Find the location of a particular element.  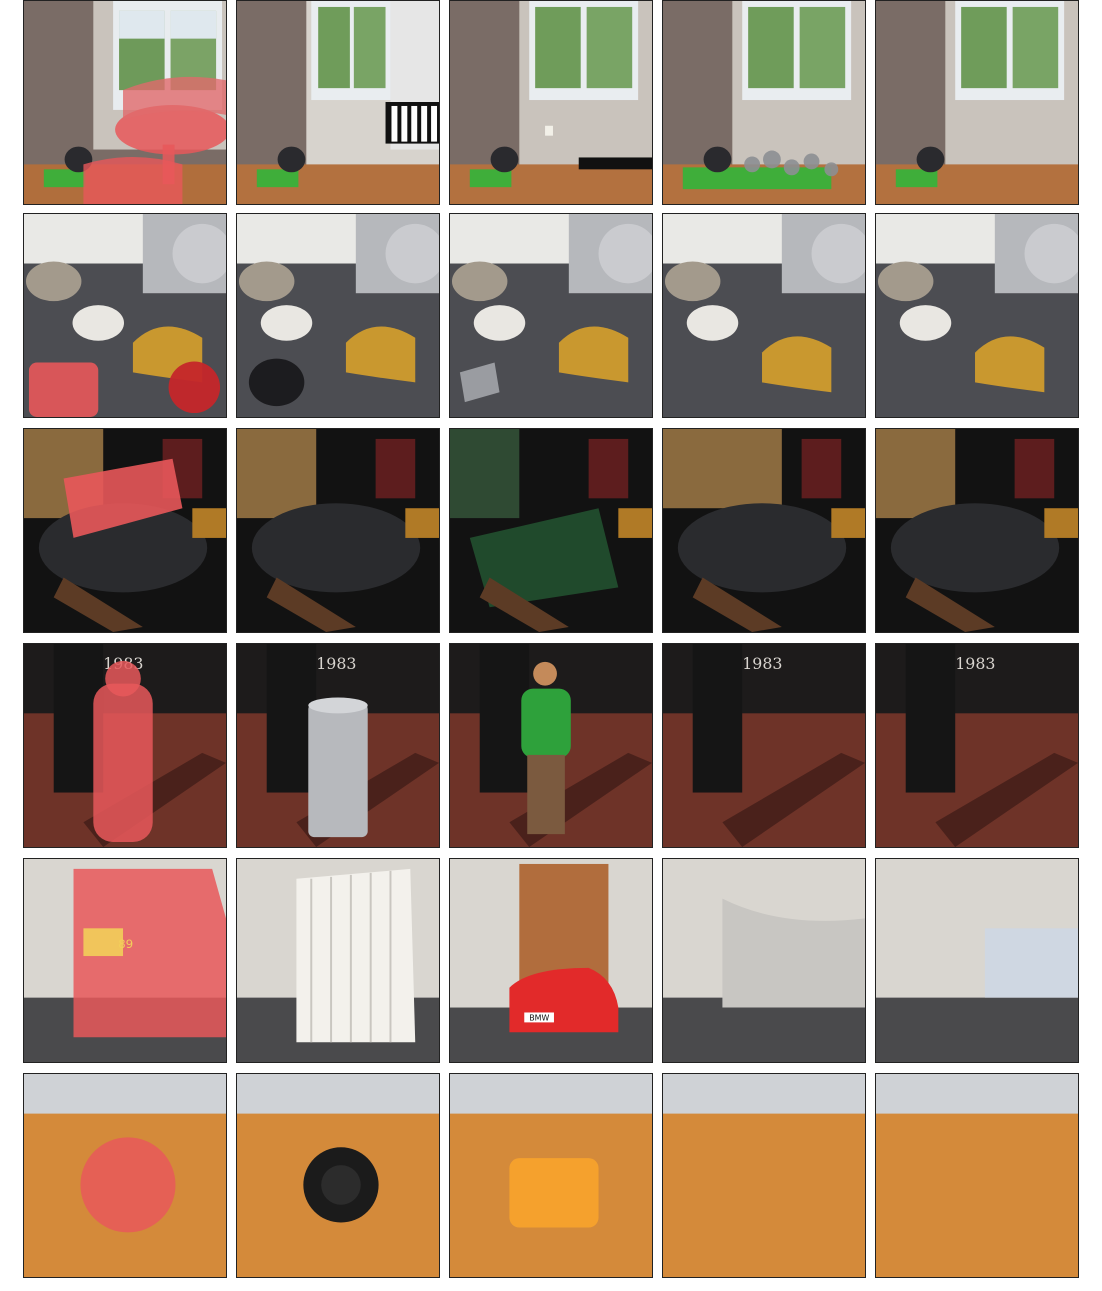

image-cake-mask is located at coordinates (125, 530).